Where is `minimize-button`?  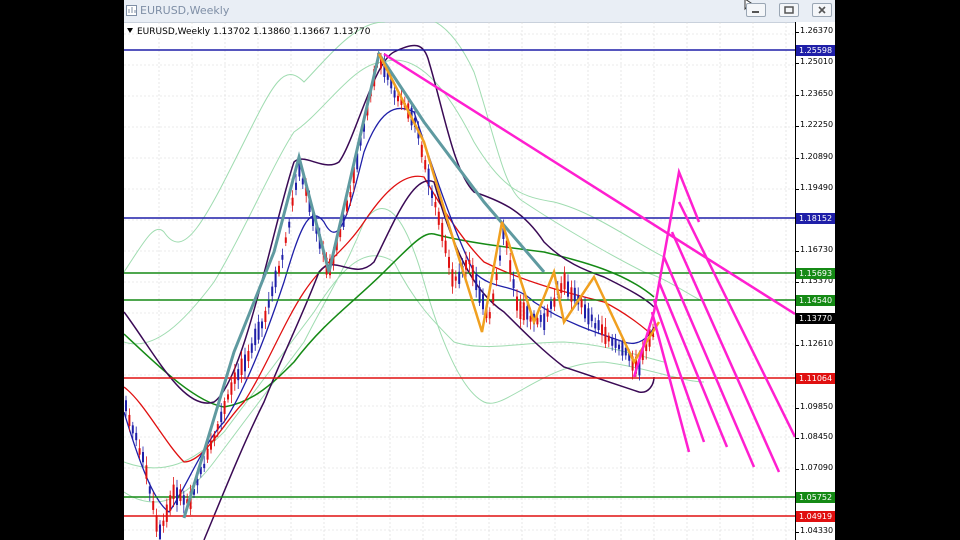 minimize-button is located at coordinates (756, 10).